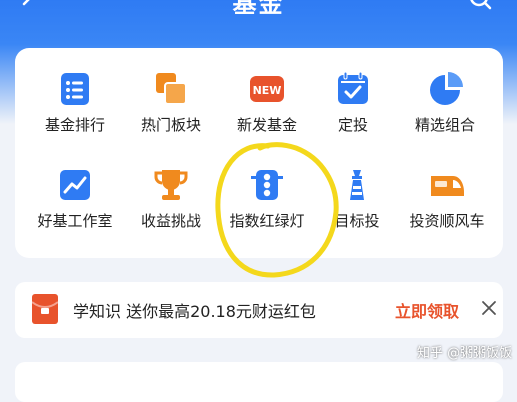 This screenshot has width=517, height=402. Describe the element at coordinates (75, 185) in the screenshot. I see `trend-chart-icon` at that location.